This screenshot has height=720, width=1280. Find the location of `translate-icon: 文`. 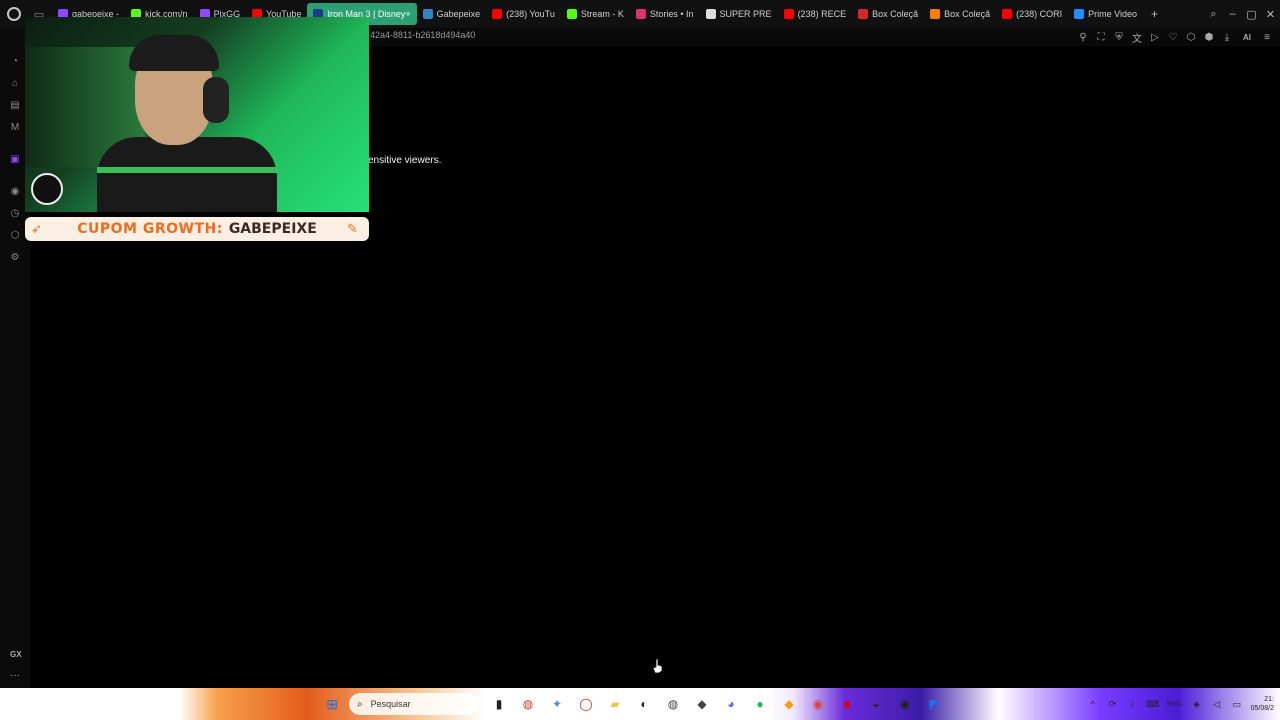

translate-icon: 文 is located at coordinates (1137, 37).